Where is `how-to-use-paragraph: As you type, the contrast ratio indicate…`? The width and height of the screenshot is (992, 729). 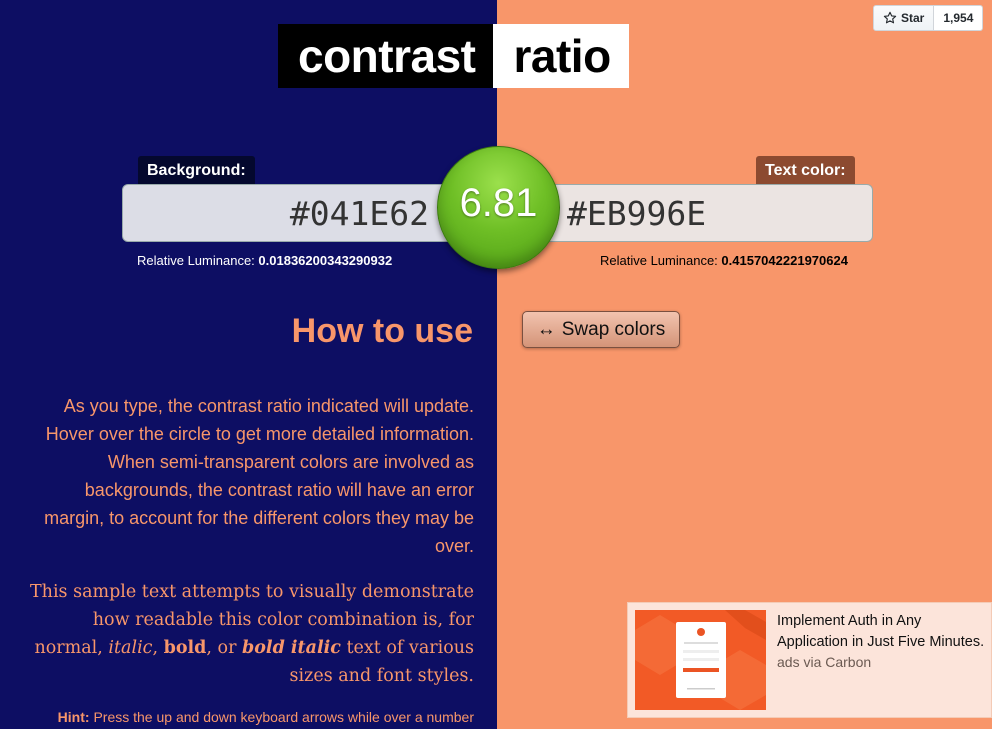
how-to-use-paragraph: As you type, the contrast ratio indicate… is located at coordinates (259, 476).